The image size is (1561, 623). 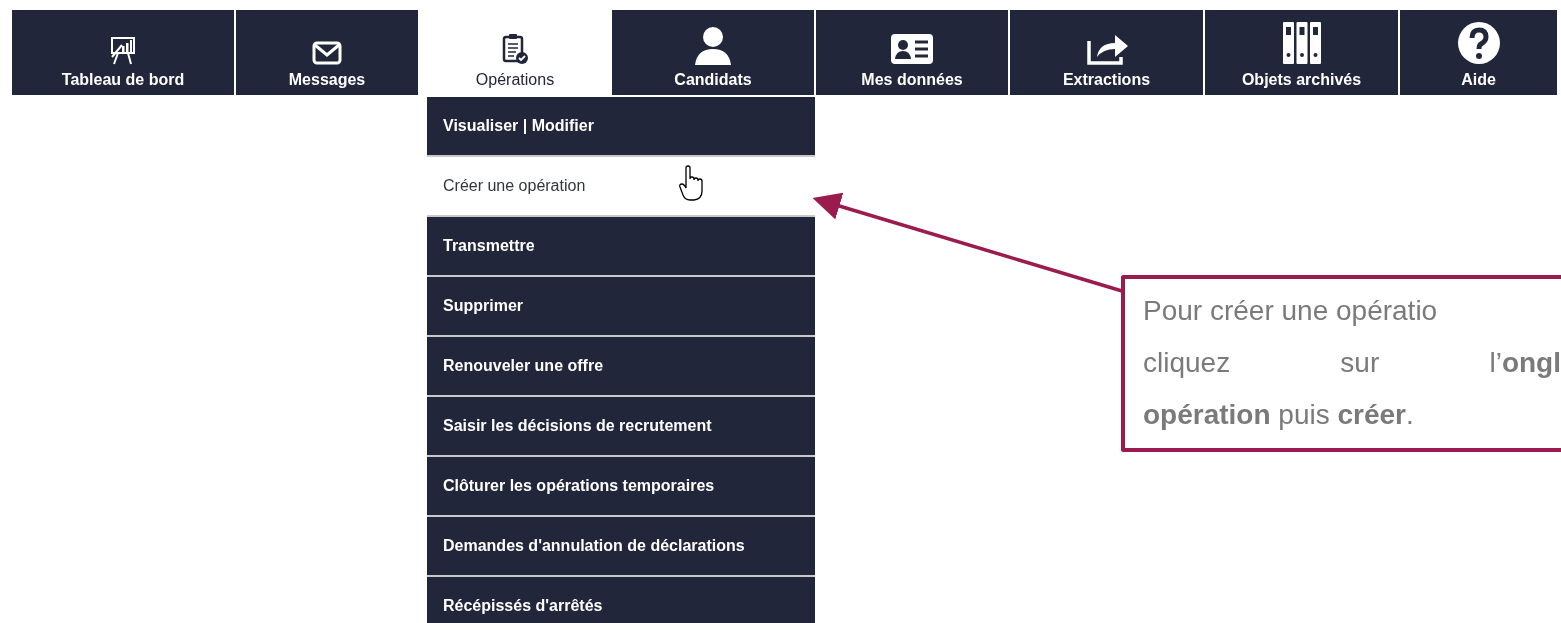 What do you see at coordinates (621, 486) in the screenshot?
I see `menu-item: Clôturer les opérations temporaires` at bounding box center [621, 486].